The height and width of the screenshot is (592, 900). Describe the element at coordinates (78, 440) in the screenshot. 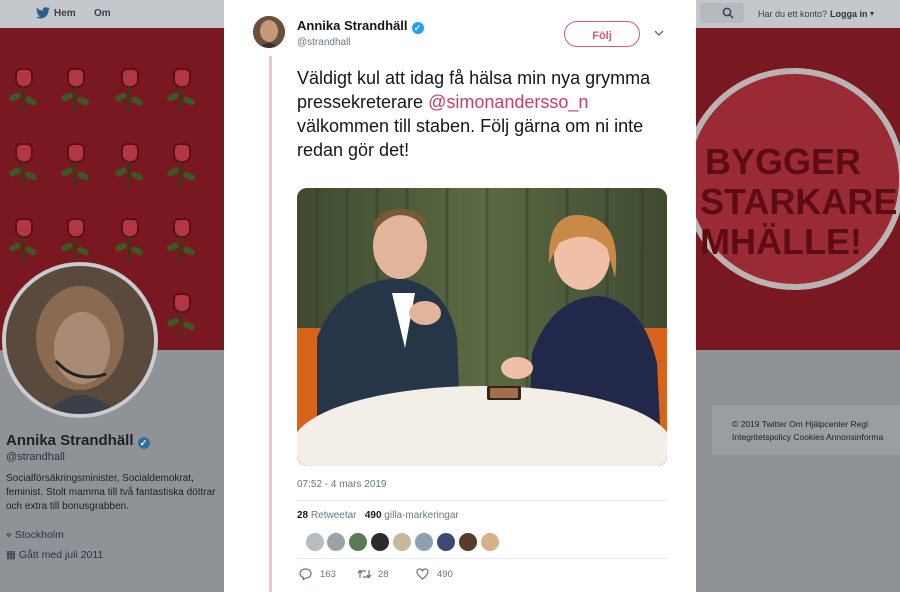

I see `profile-name: Annika Strandhäll ✓` at that location.